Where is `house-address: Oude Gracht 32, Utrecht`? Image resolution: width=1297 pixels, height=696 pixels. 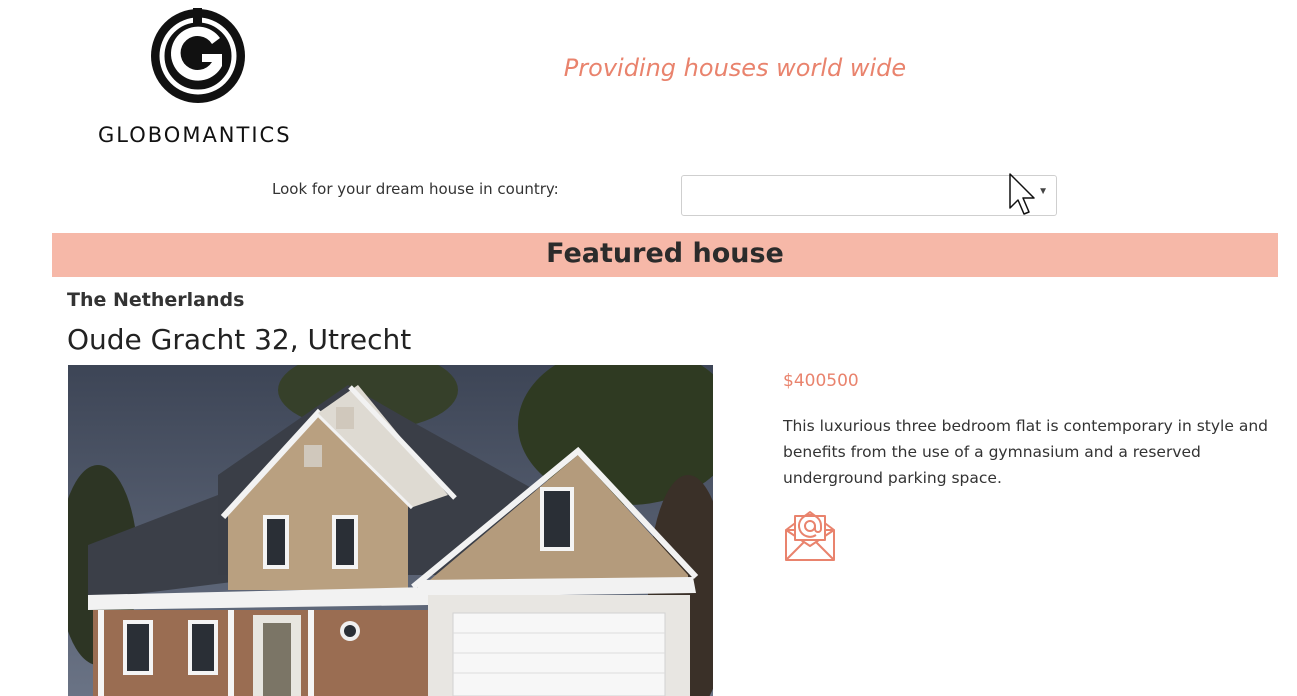 house-address: Oude Gracht 32, Utrecht is located at coordinates (239, 339).